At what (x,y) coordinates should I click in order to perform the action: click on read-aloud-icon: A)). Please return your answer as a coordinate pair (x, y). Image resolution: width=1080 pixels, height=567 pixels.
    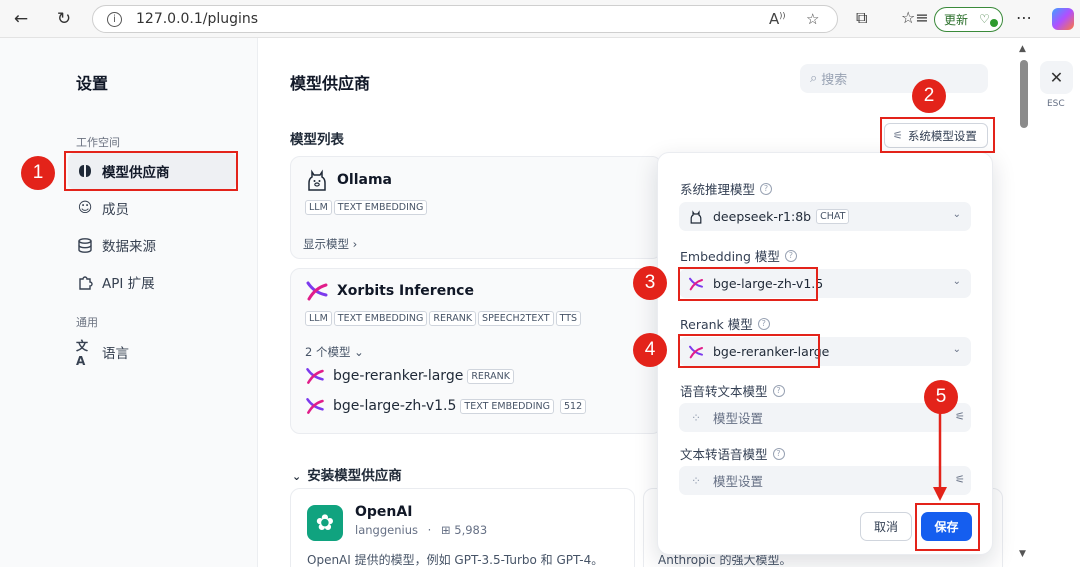
    Looking at the image, I should click on (777, 19).